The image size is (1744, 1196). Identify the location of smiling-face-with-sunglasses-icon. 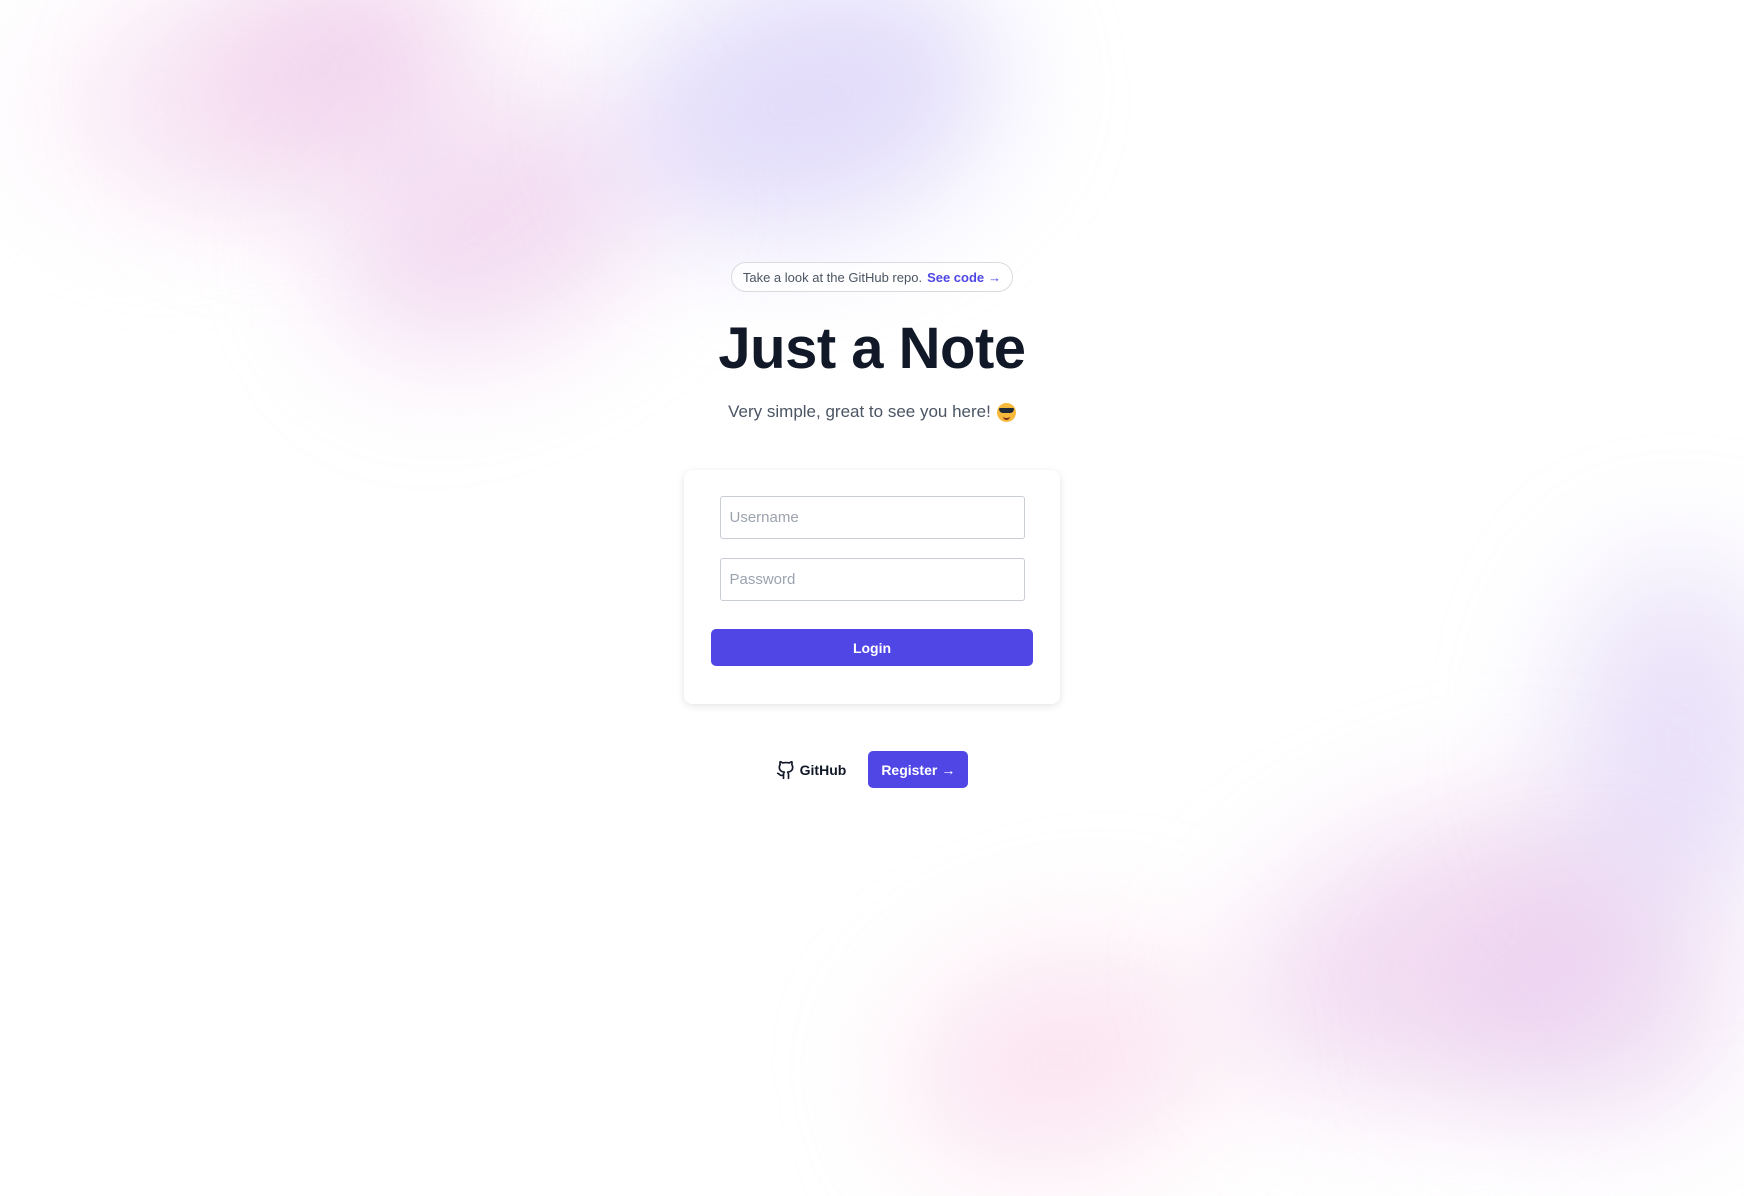
(1006, 412).